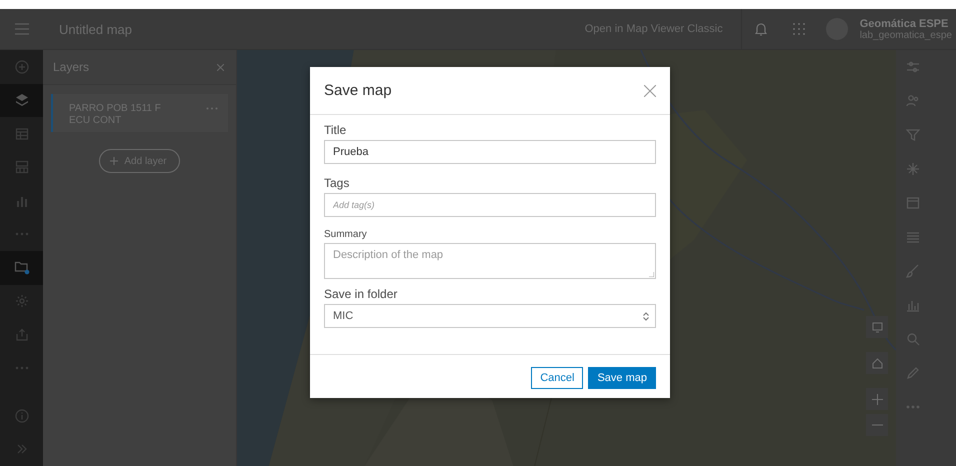 The height and width of the screenshot is (466, 956). Describe the element at coordinates (21, 167) in the screenshot. I see `grid-icon` at that location.